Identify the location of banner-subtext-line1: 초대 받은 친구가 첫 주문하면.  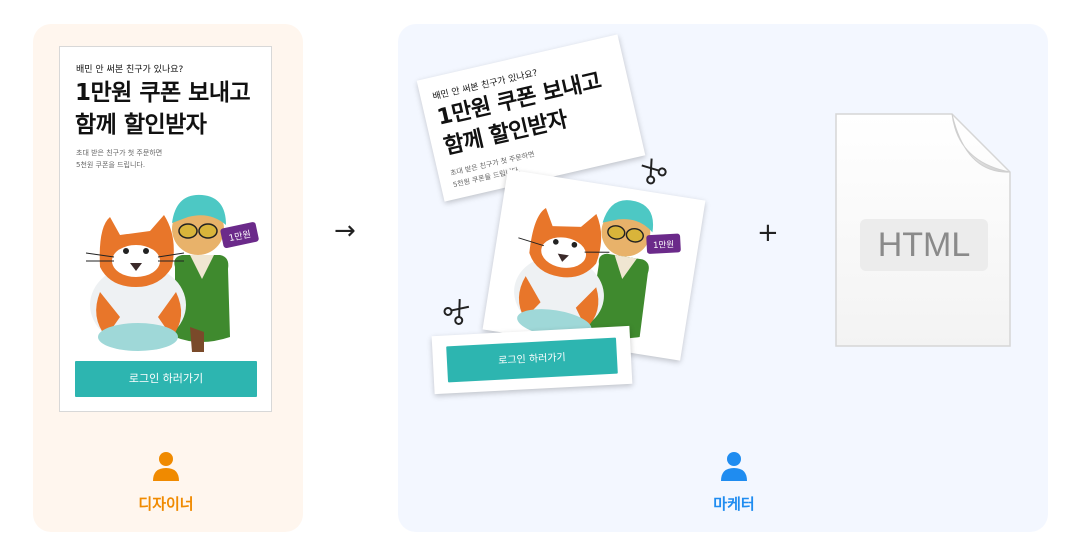
(119, 153).